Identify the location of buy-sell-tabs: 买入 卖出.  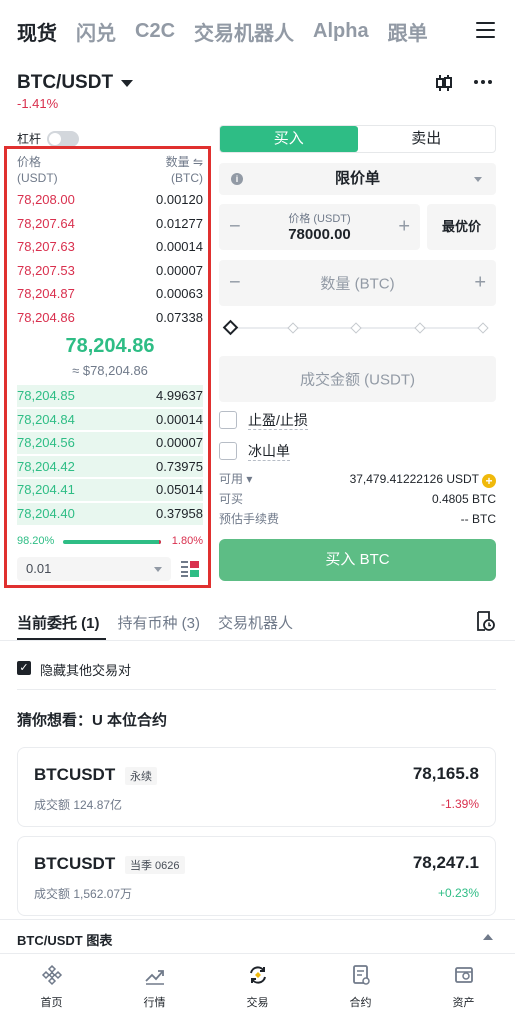
(357, 139).